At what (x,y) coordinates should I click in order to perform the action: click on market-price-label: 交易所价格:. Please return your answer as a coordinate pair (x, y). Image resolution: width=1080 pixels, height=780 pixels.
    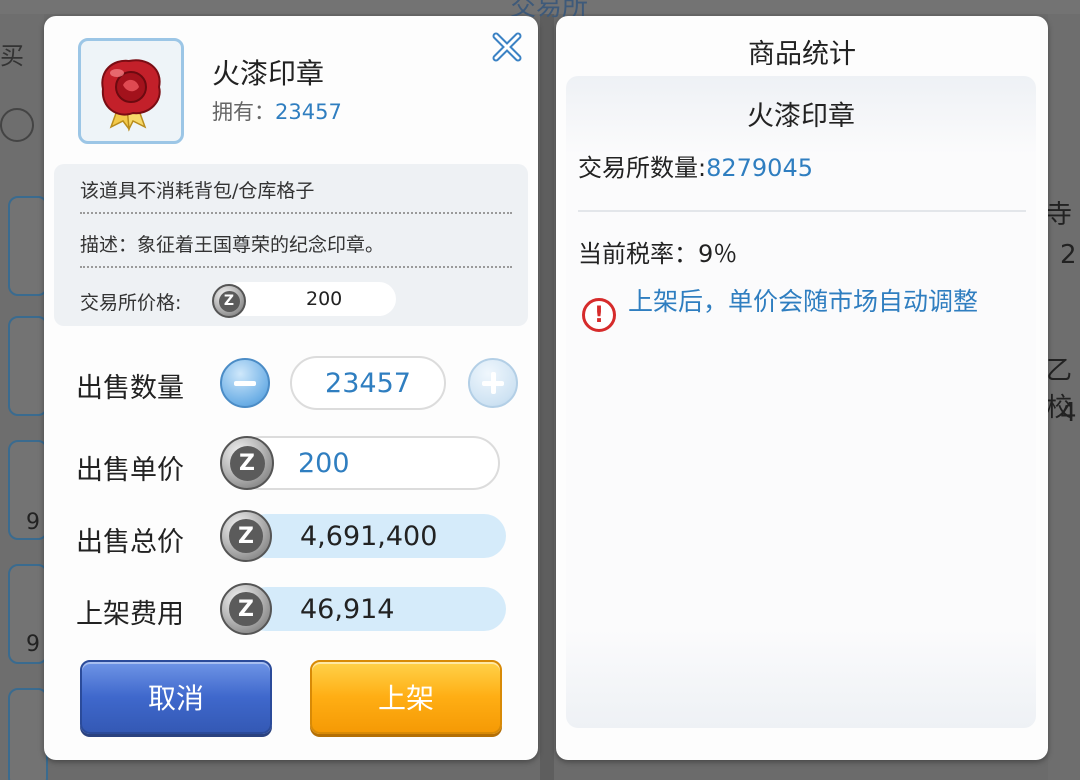
    Looking at the image, I should click on (131, 303).